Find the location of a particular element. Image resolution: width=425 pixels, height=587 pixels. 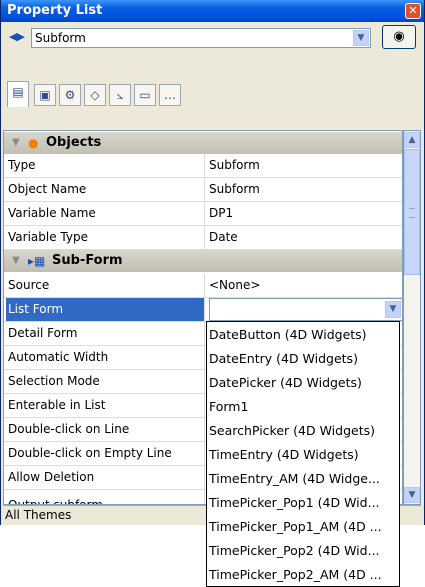

row-source: Source <None> is located at coordinates (203, 286).